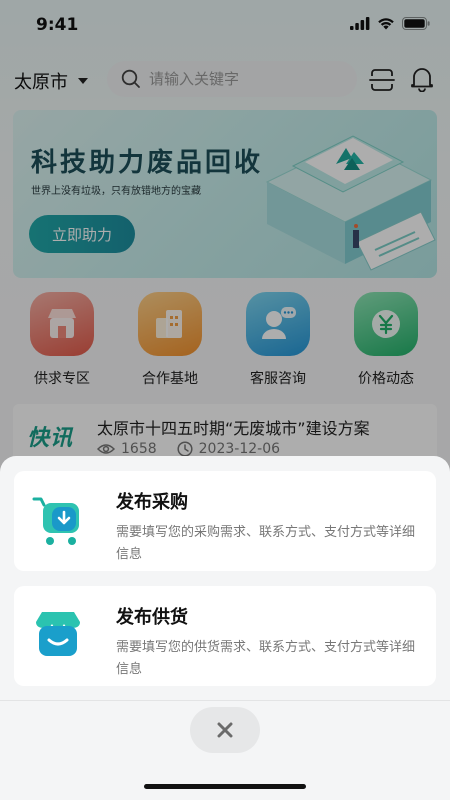 Image resolution: width=450 pixels, height=800 pixels. Describe the element at coordinates (266, 543) in the screenshot. I see `option-description: 需要填写您的采购需求、联系方式、支付方式等详细信息` at that location.